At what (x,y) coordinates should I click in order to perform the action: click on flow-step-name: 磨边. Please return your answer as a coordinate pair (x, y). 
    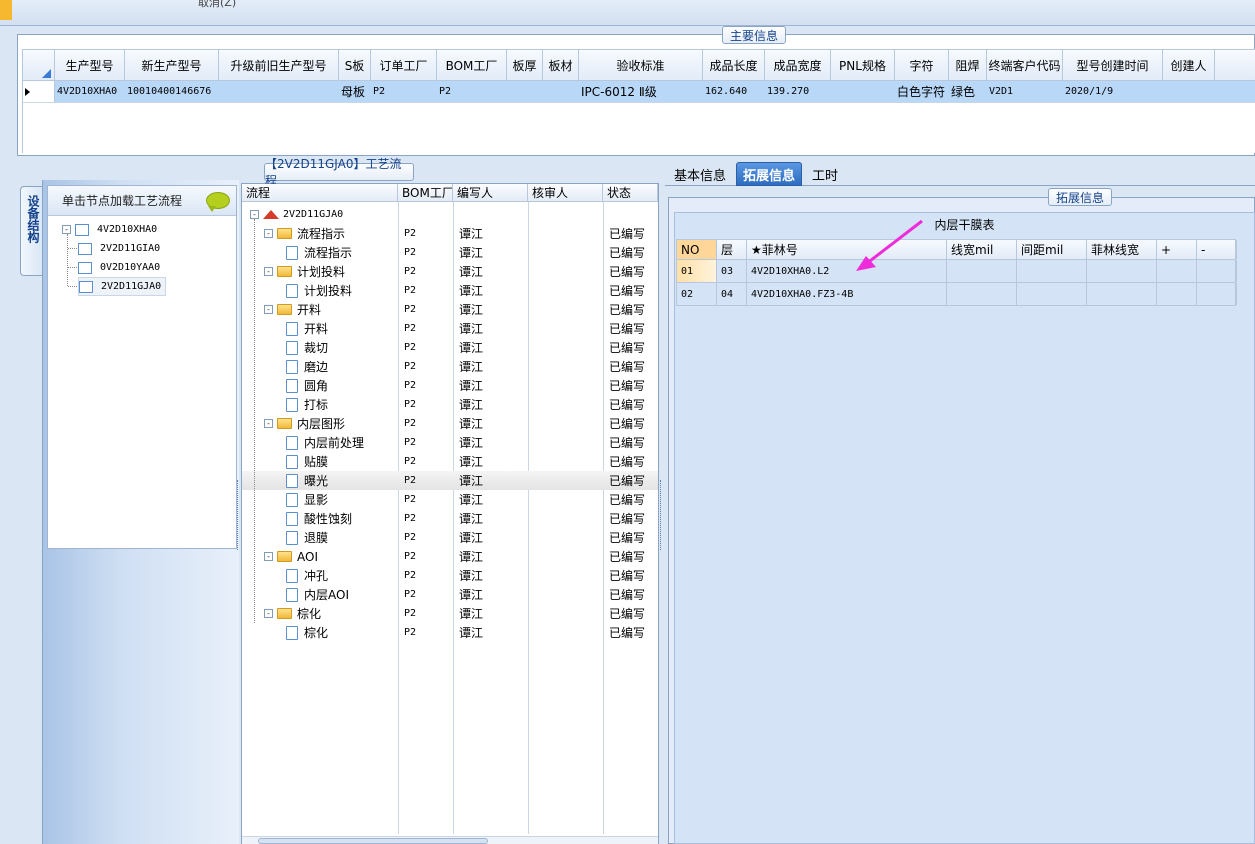
    Looking at the image, I should click on (316, 366).